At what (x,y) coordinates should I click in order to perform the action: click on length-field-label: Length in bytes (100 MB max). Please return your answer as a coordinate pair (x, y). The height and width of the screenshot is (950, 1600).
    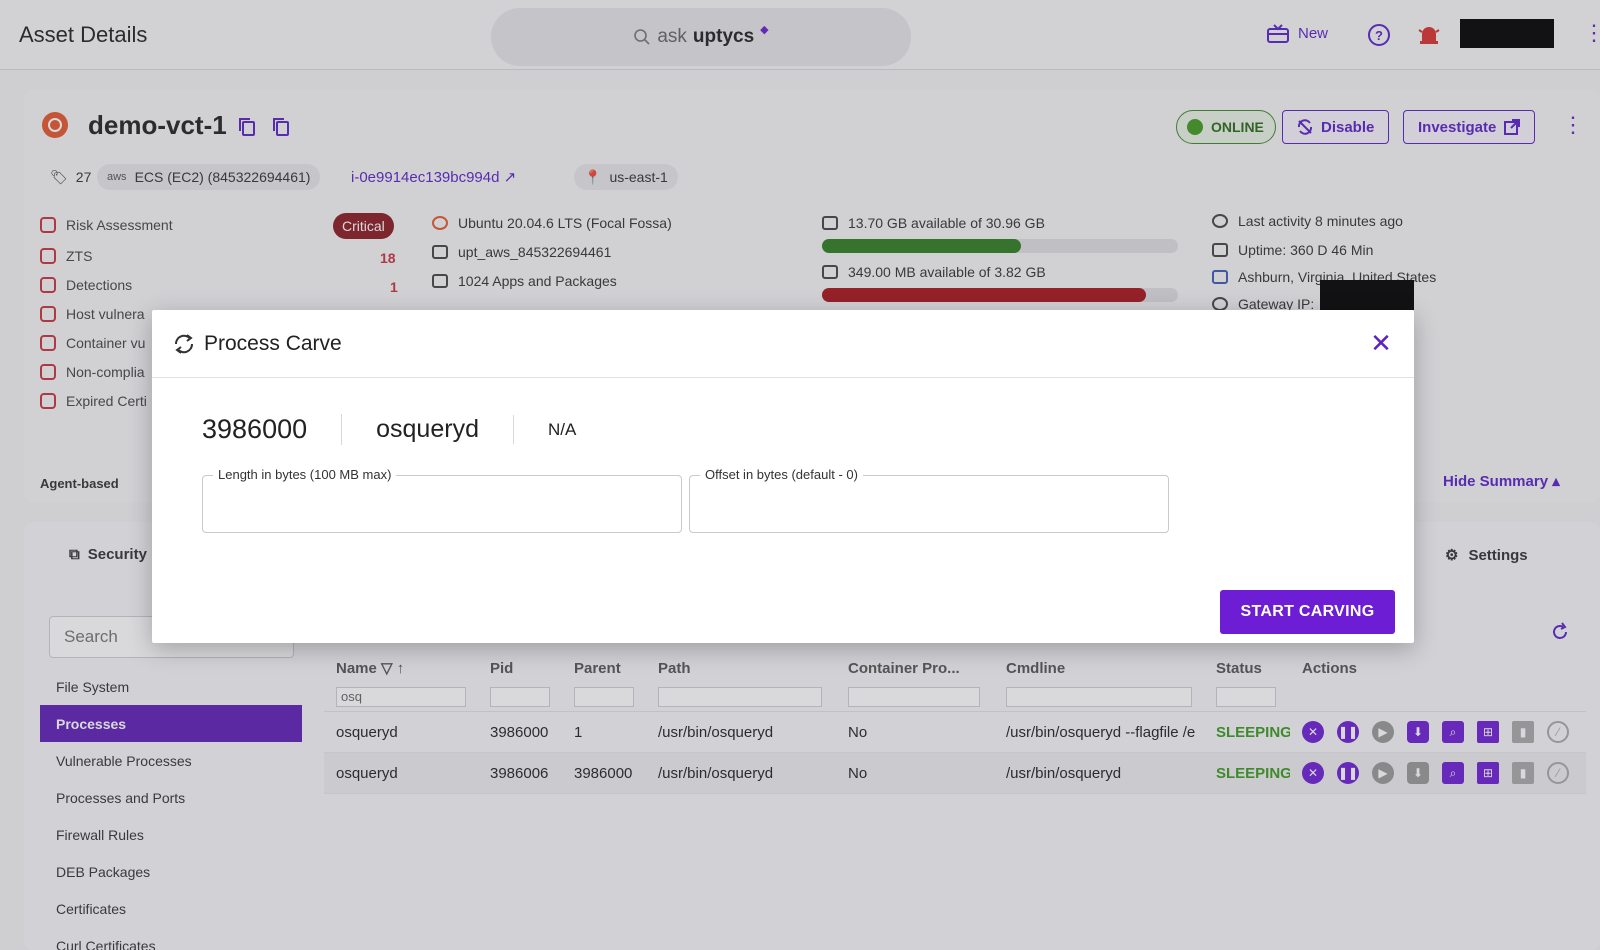
    Looking at the image, I should click on (305, 474).